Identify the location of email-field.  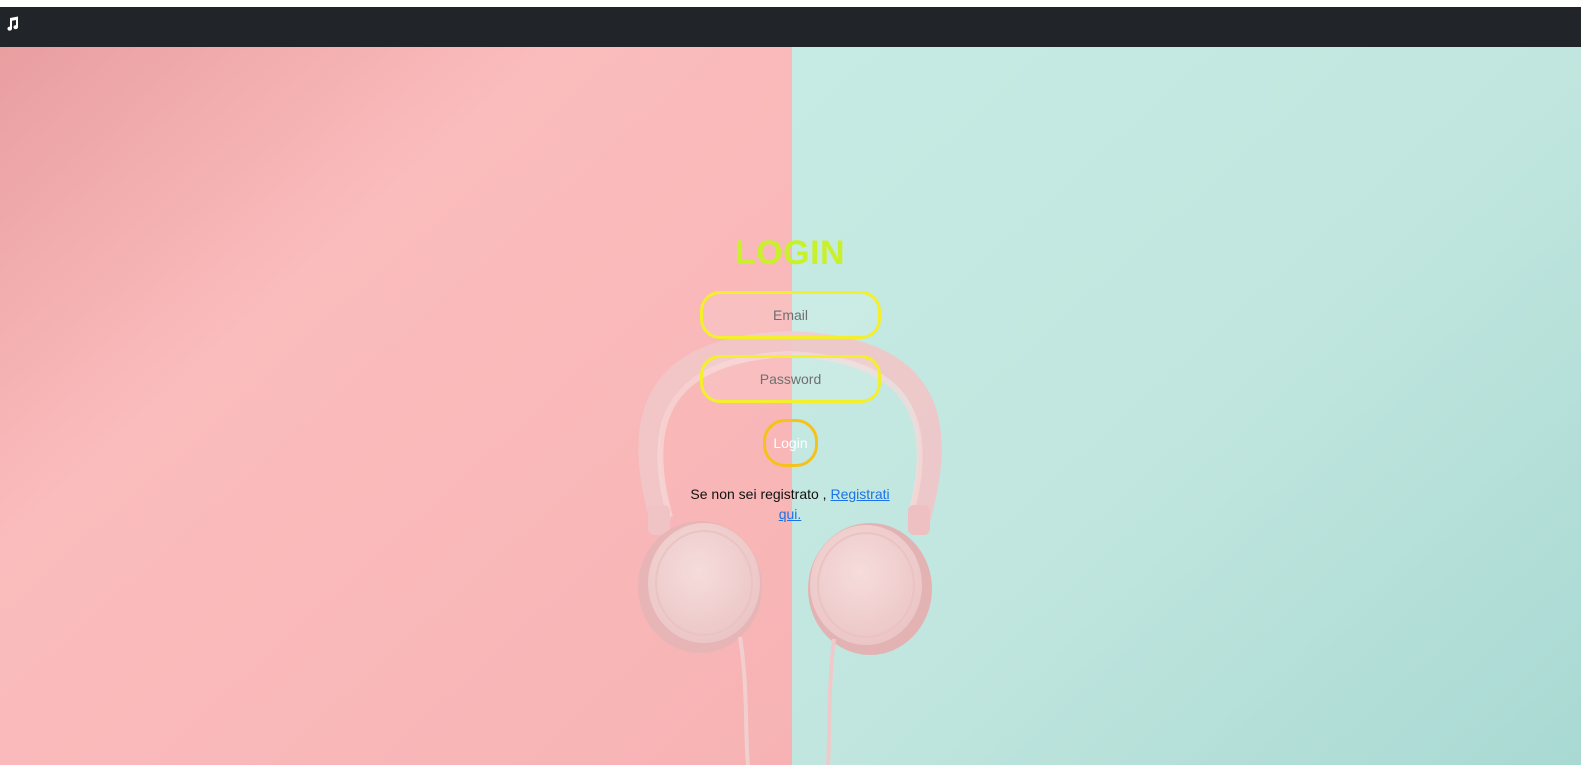
(790, 315).